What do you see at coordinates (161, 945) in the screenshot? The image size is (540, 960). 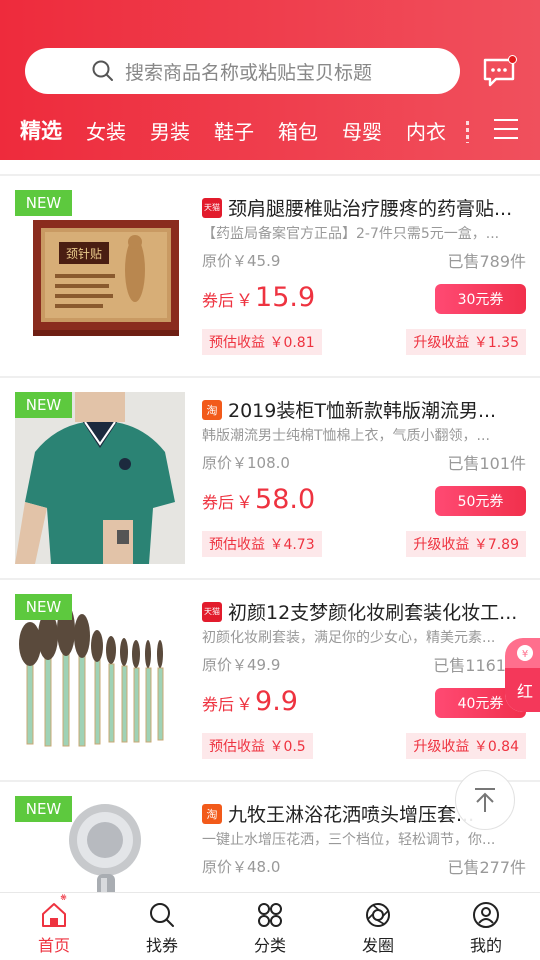 I see `nav-coupons-label: 找券` at bounding box center [161, 945].